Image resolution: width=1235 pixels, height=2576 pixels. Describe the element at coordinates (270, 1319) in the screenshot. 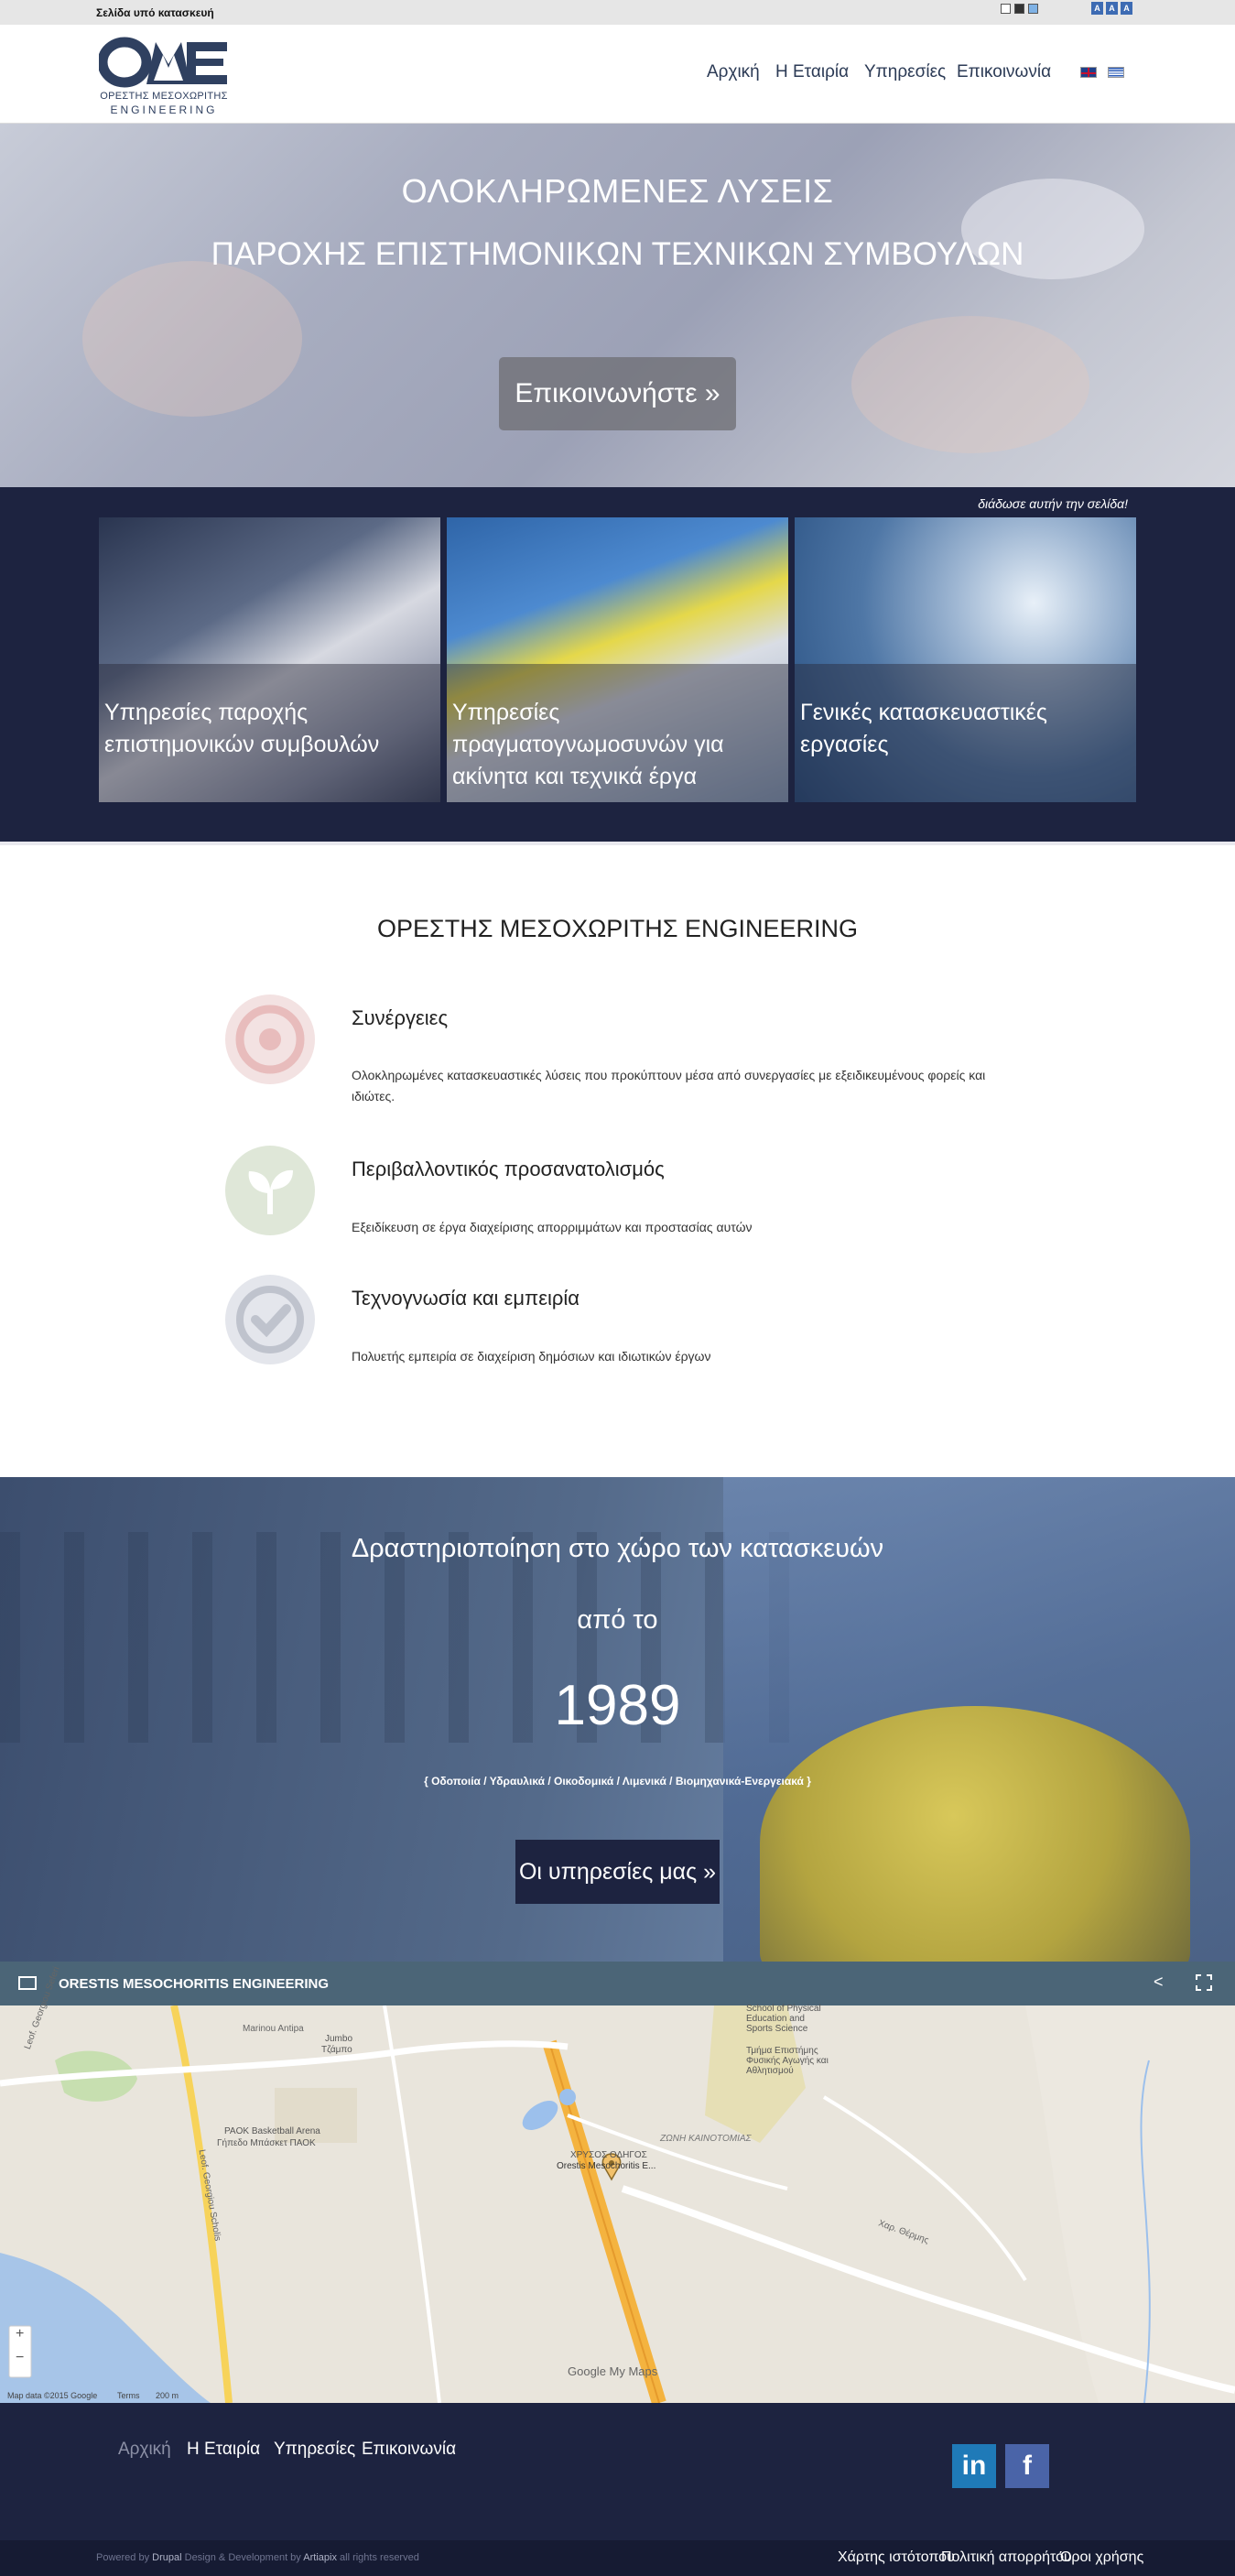

I see `check-icon` at that location.